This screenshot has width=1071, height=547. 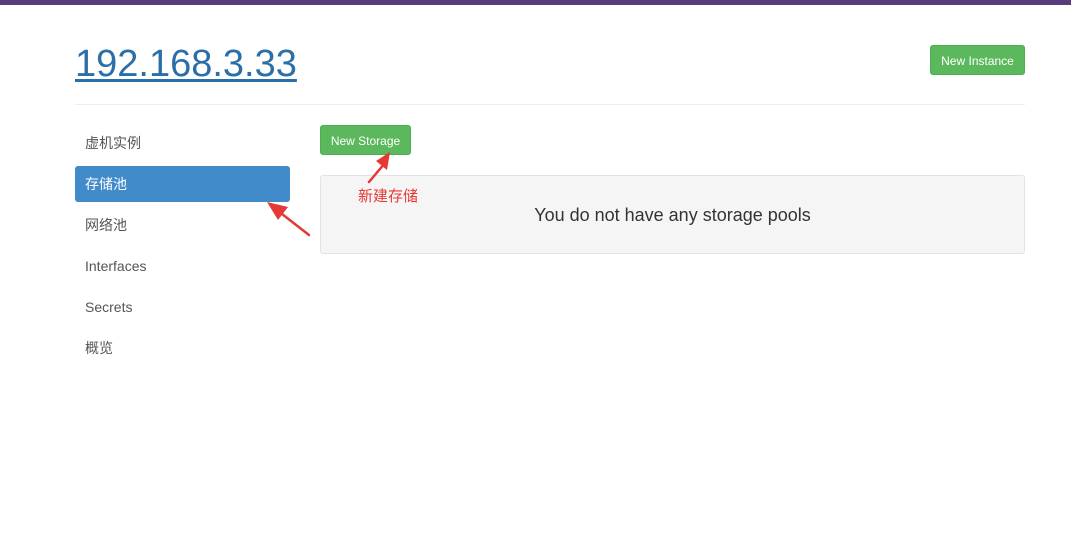 I want to click on top-bar, so click(x=535, y=2).